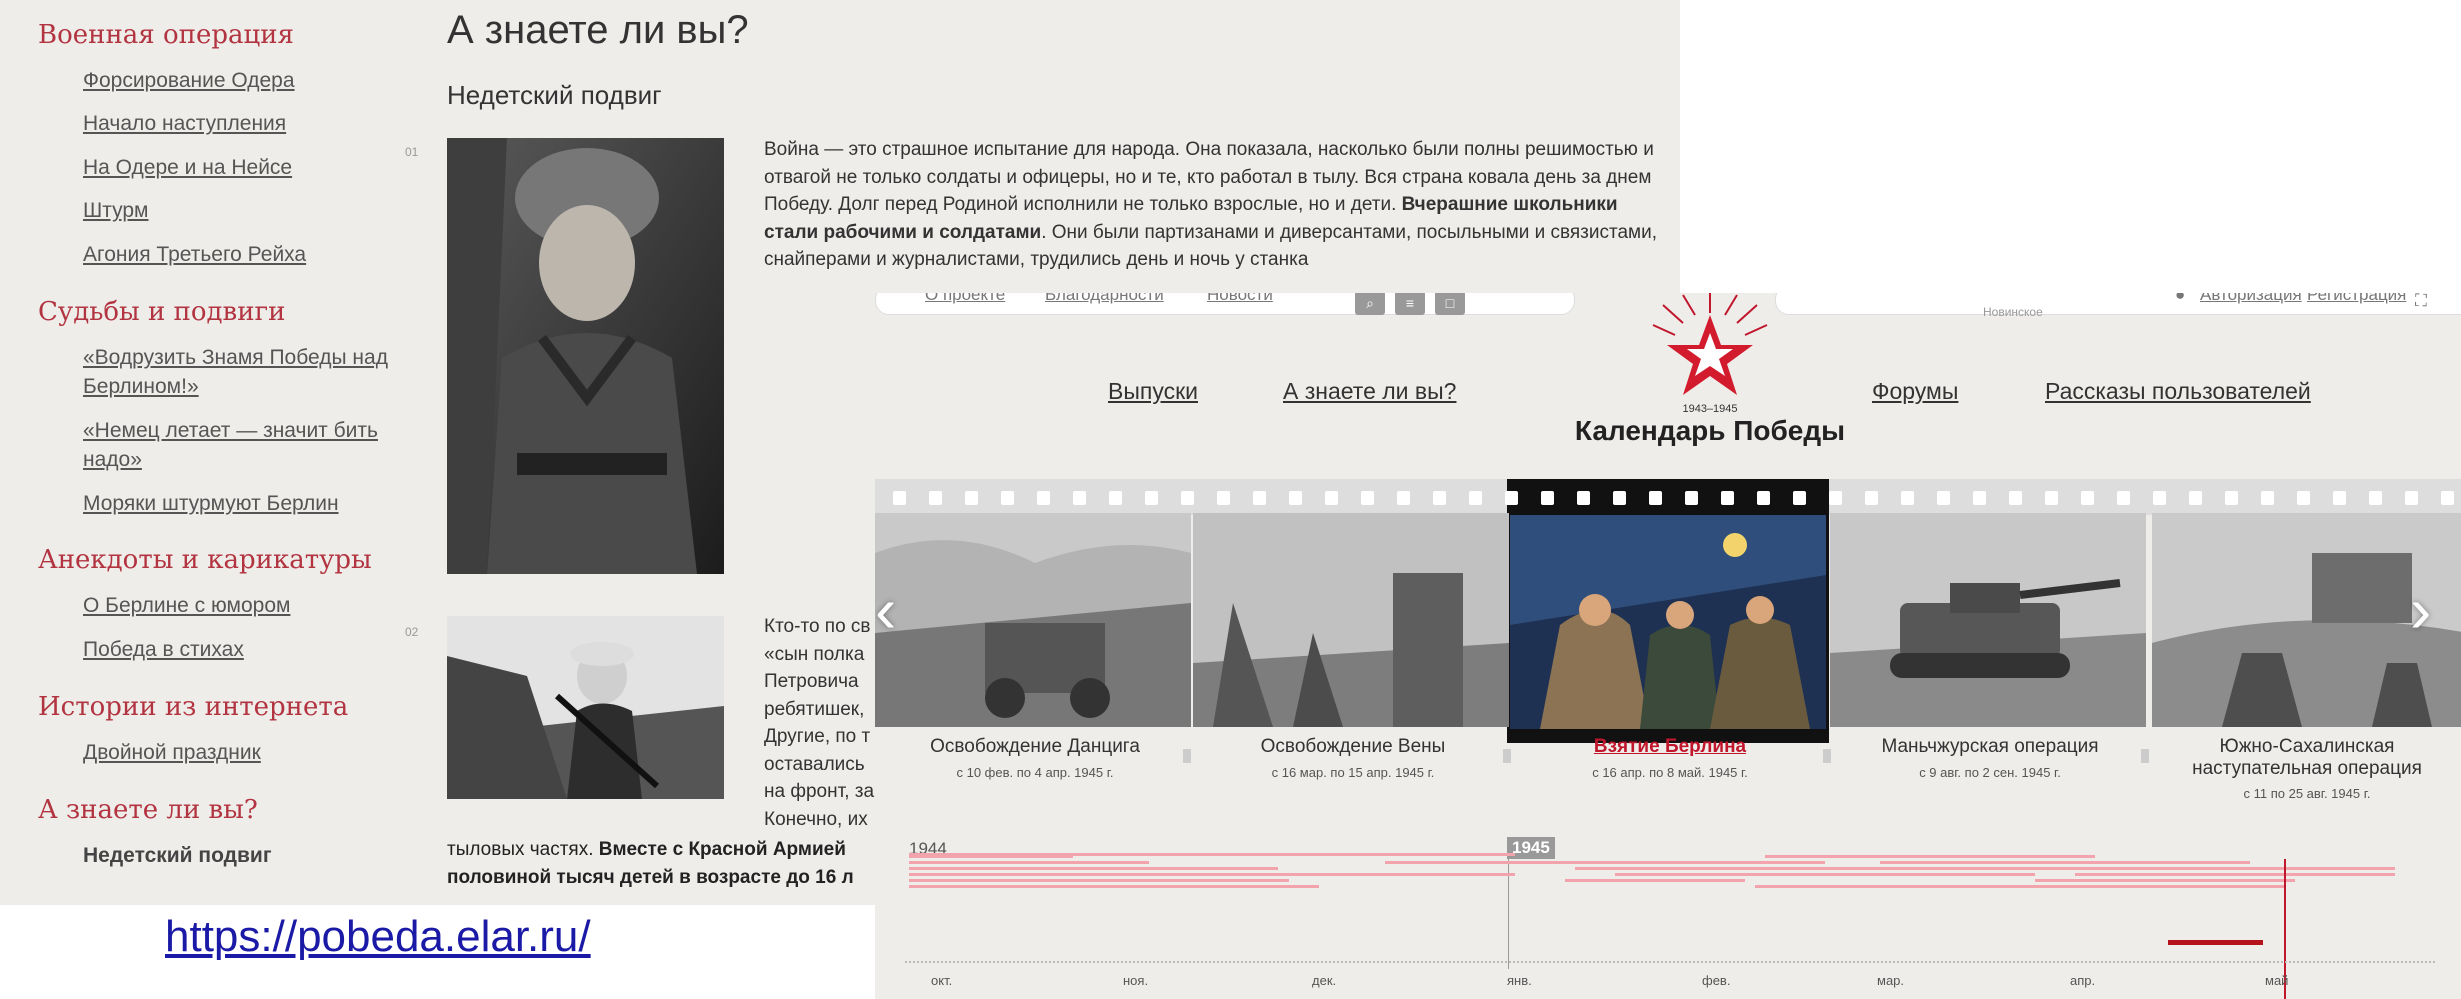 This screenshot has width=2461, height=999. What do you see at coordinates (148, 810) in the screenshot?
I see `sidebar-section-did-you-know: А знаете ли вы?` at bounding box center [148, 810].